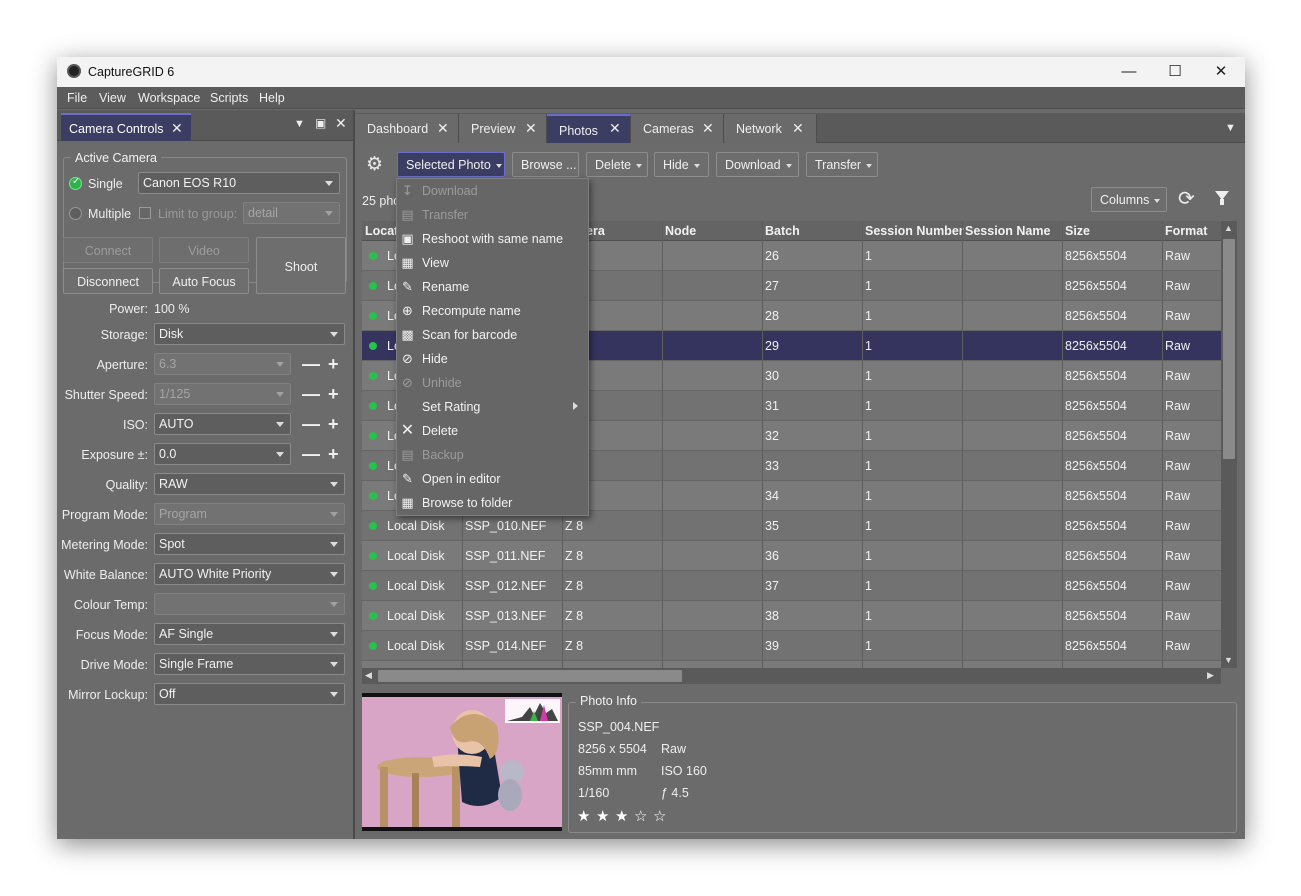 This screenshot has width=1301, height=896. I want to click on menu-item-reshoot: ▣ Reshoot with same name, so click(492, 239).